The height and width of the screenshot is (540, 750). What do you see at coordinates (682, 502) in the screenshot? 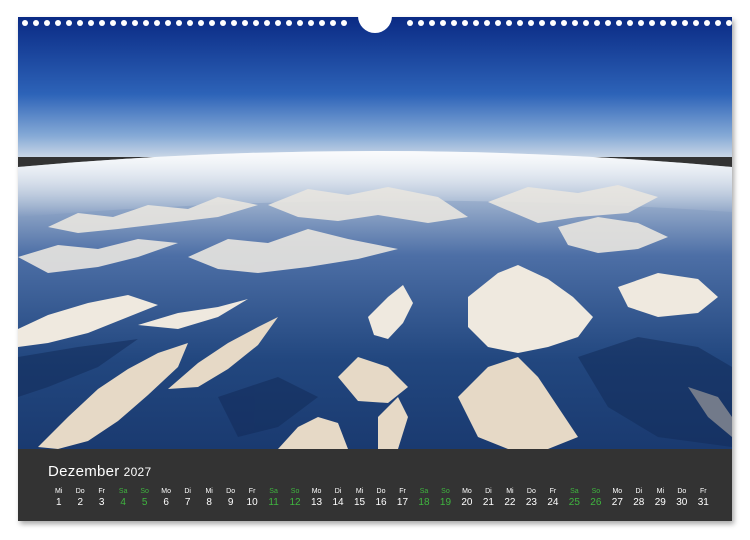
I see `day-number: 30` at bounding box center [682, 502].